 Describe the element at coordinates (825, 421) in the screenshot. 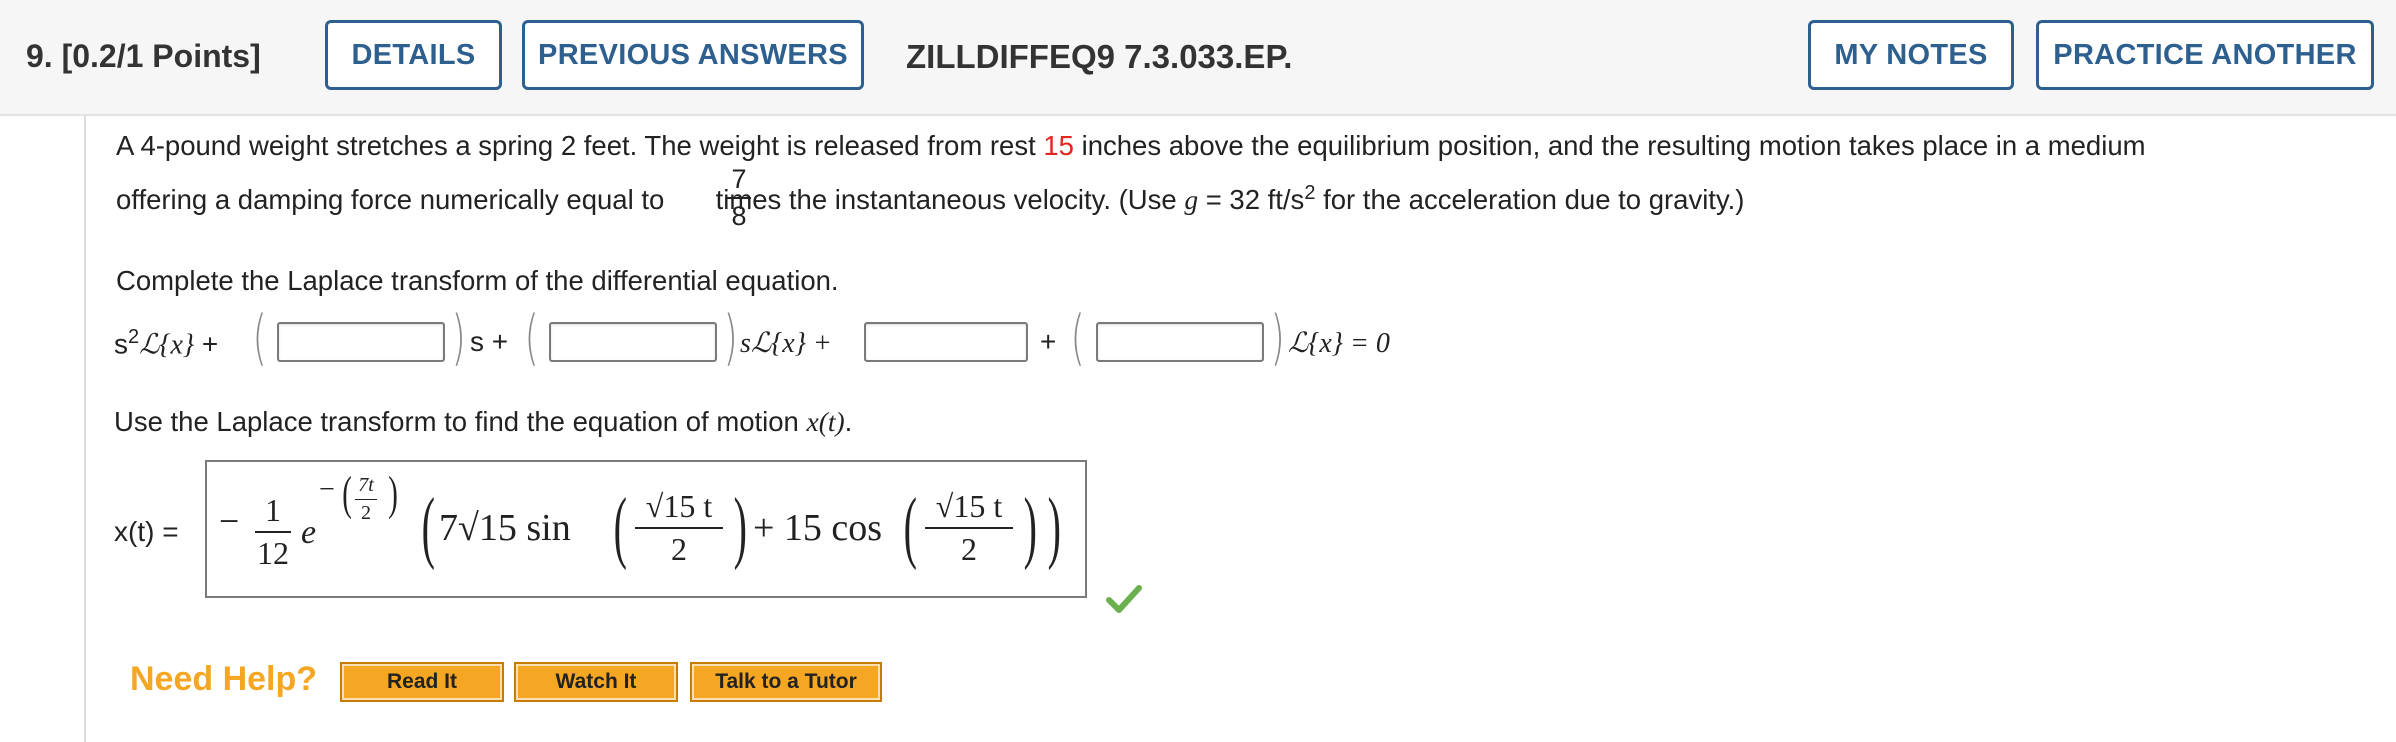

I see `x-of-t: x(t)` at that location.